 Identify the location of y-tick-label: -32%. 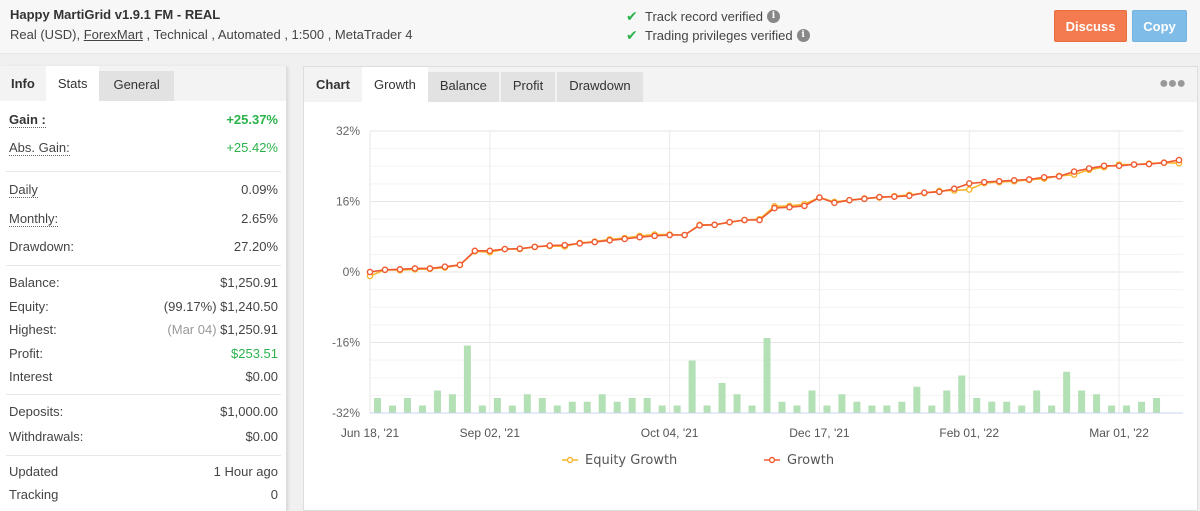
(346, 413).